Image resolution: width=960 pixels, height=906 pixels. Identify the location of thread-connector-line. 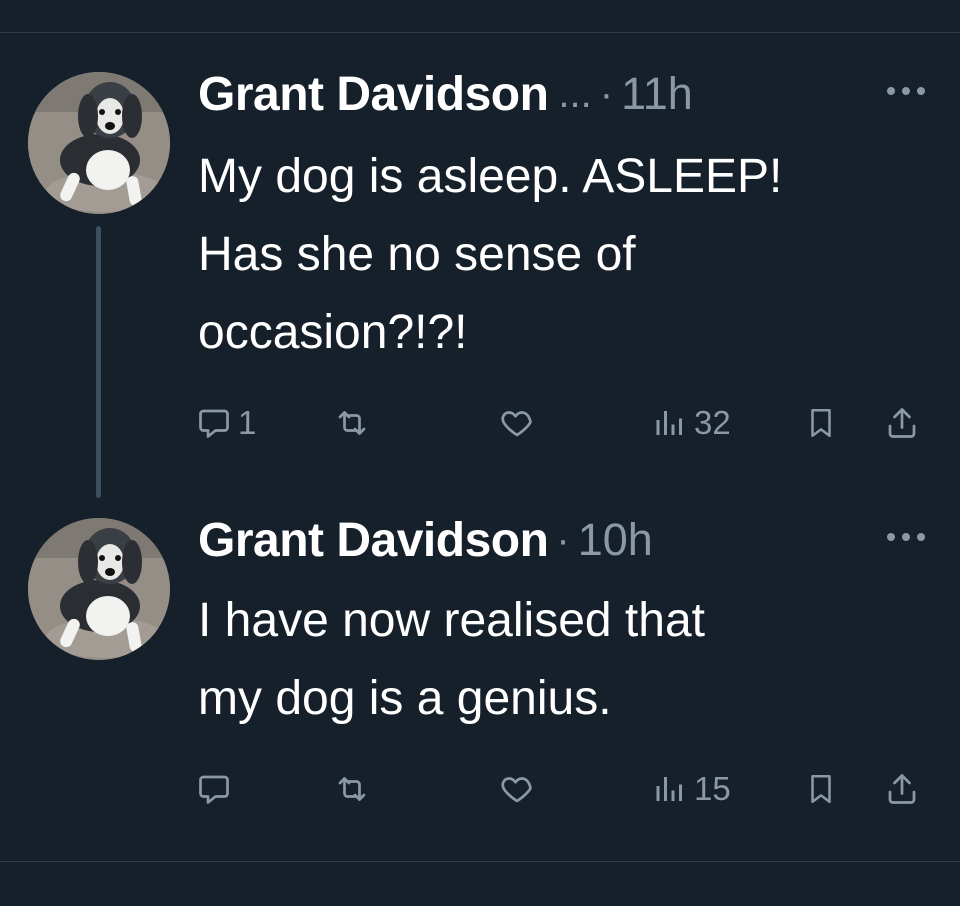
(98, 362).